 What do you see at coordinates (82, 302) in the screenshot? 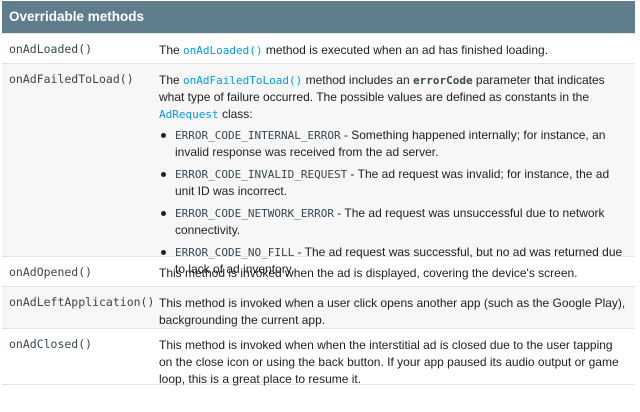
I see `method-name: onAdLeftApplication()` at bounding box center [82, 302].